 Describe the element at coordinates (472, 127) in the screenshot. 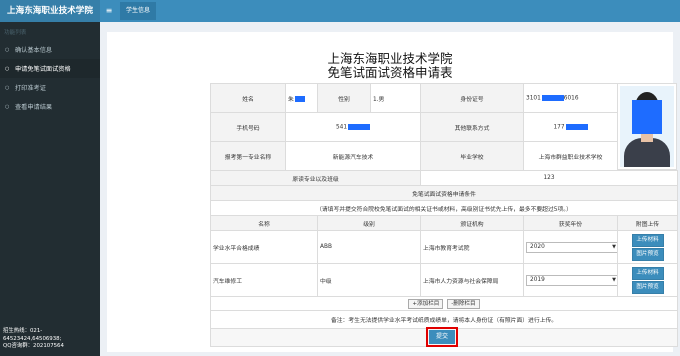

I see `other-contact-label: 其他联系方式` at that location.